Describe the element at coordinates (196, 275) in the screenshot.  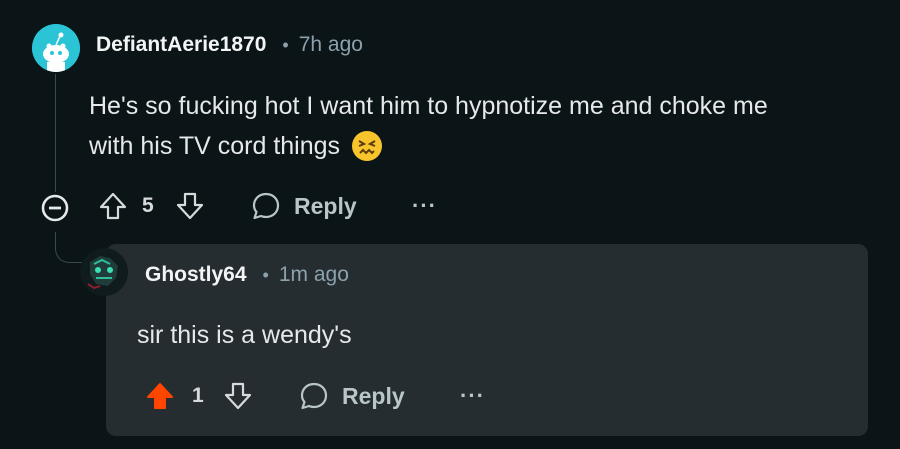
I see `reply-username: Ghostly64` at that location.